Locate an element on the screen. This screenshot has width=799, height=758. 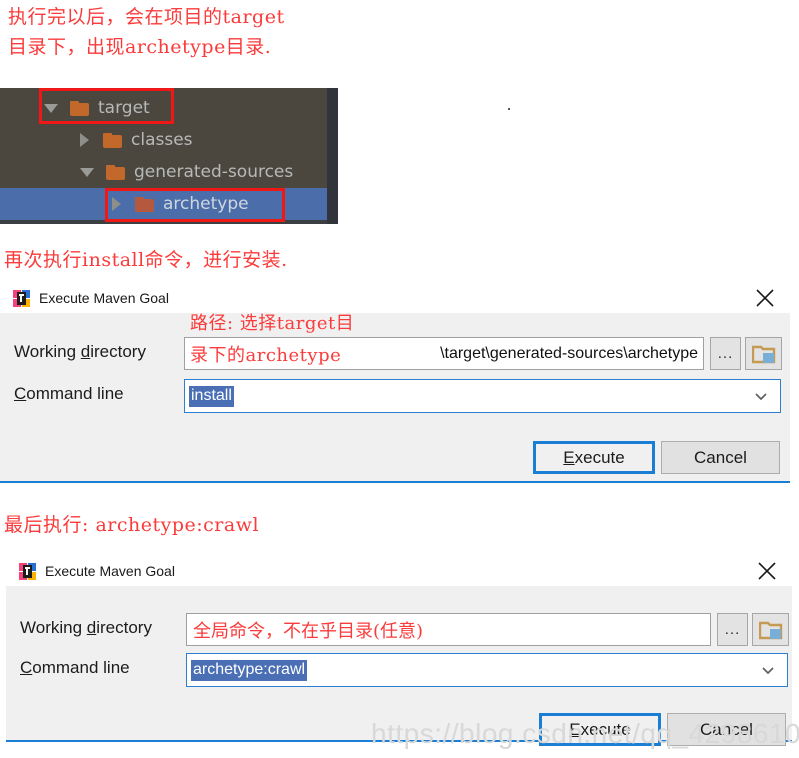
tree-item-label: archetype is located at coordinates (206, 204).